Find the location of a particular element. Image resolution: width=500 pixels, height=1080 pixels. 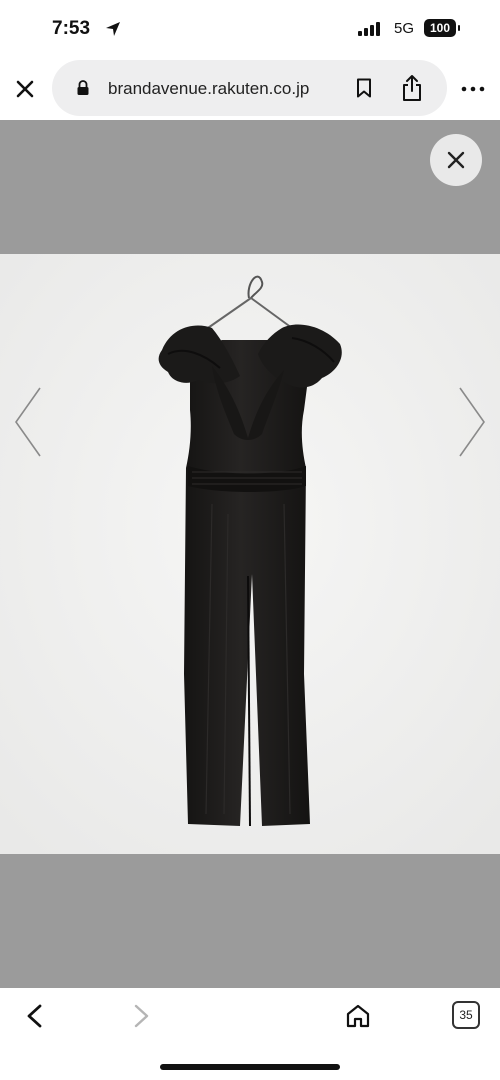

chevron-right-icon is located at coordinates (472, 422).